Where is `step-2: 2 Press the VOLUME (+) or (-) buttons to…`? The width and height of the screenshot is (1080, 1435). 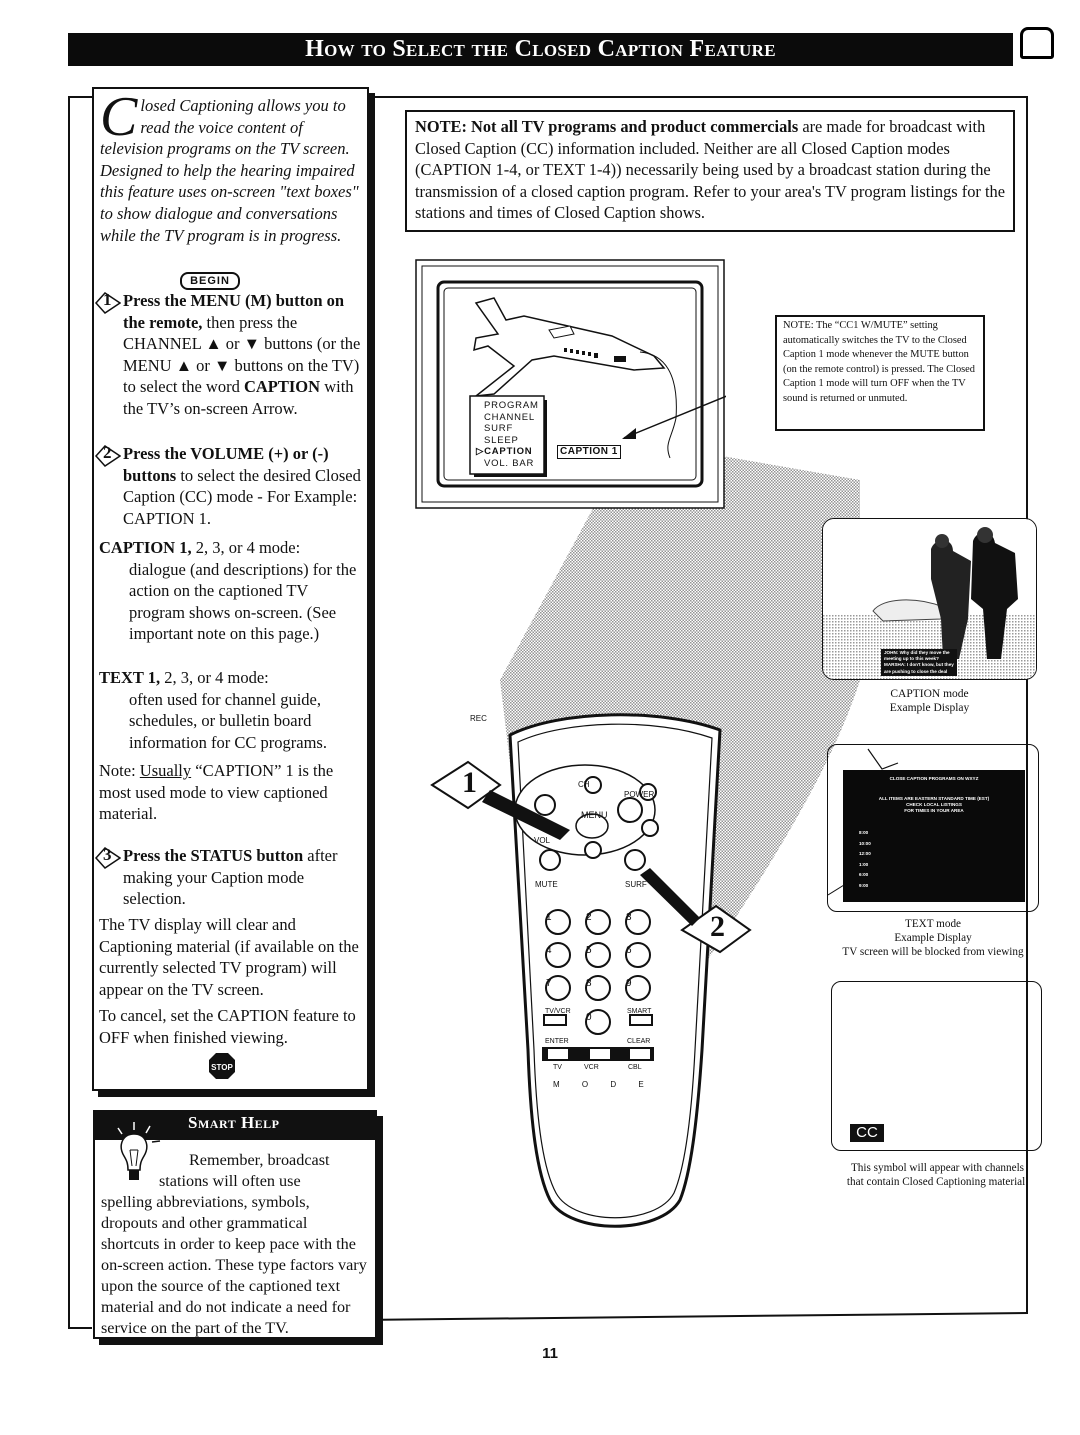 step-2: 2 Press the VOLUME (+) or (-) buttons to… is located at coordinates (228, 486).